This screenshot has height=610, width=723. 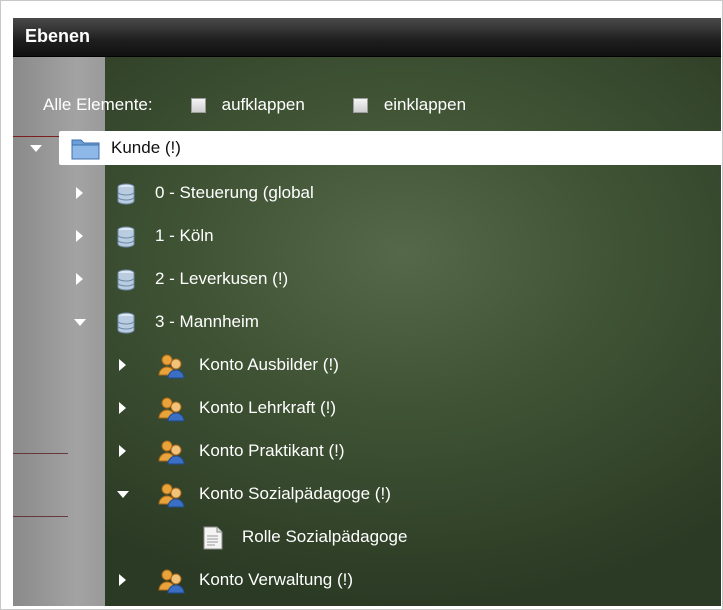 What do you see at coordinates (367, 193) in the screenshot?
I see `tree-node-row: 0 - Steuerung (global` at bounding box center [367, 193].